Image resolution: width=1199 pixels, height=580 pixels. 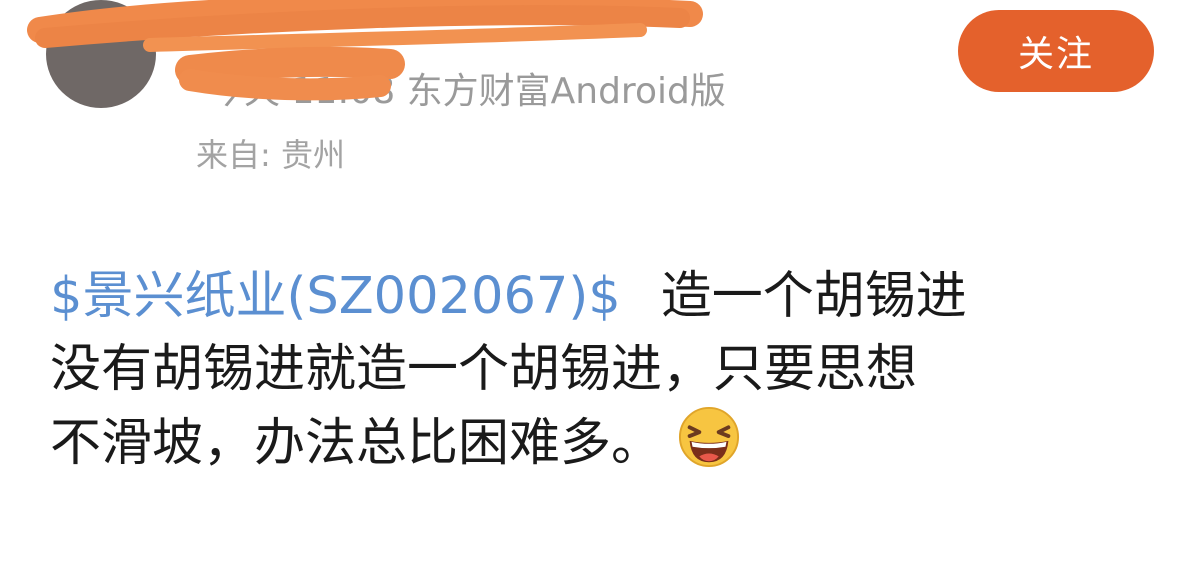 What do you see at coordinates (484, 369) in the screenshot?
I see `post-line-2: 没有胡锡进就造一个胡锡进，只要思想` at bounding box center [484, 369].